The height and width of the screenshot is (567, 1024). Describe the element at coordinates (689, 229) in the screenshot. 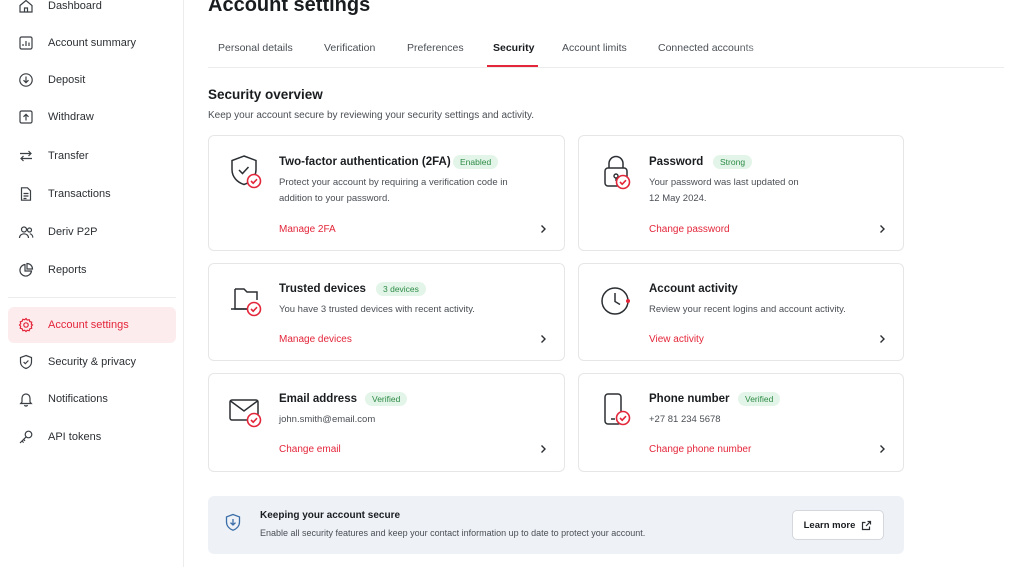

I see `change-password-link: Change password` at that location.